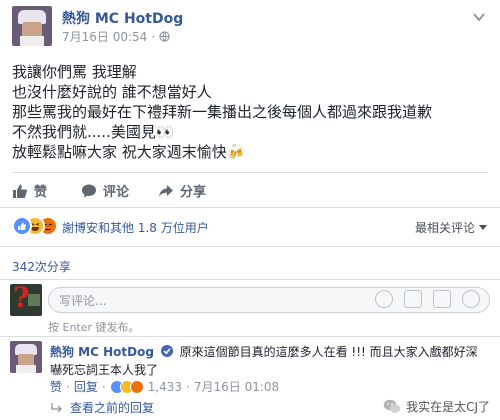 Image resolution: width=500 pixels, height=420 pixels. Describe the element at coordinates (166, 190) in the screenshot. I see `share-arrow-icon` at that location.